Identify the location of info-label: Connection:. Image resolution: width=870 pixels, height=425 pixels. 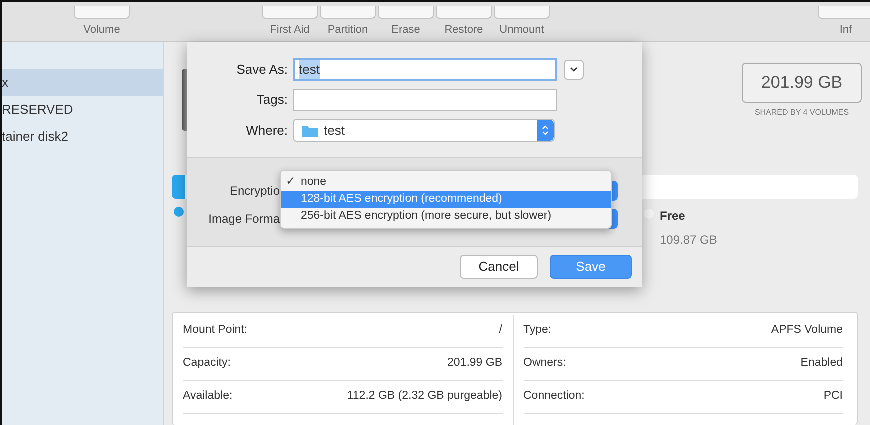
(554, 396).